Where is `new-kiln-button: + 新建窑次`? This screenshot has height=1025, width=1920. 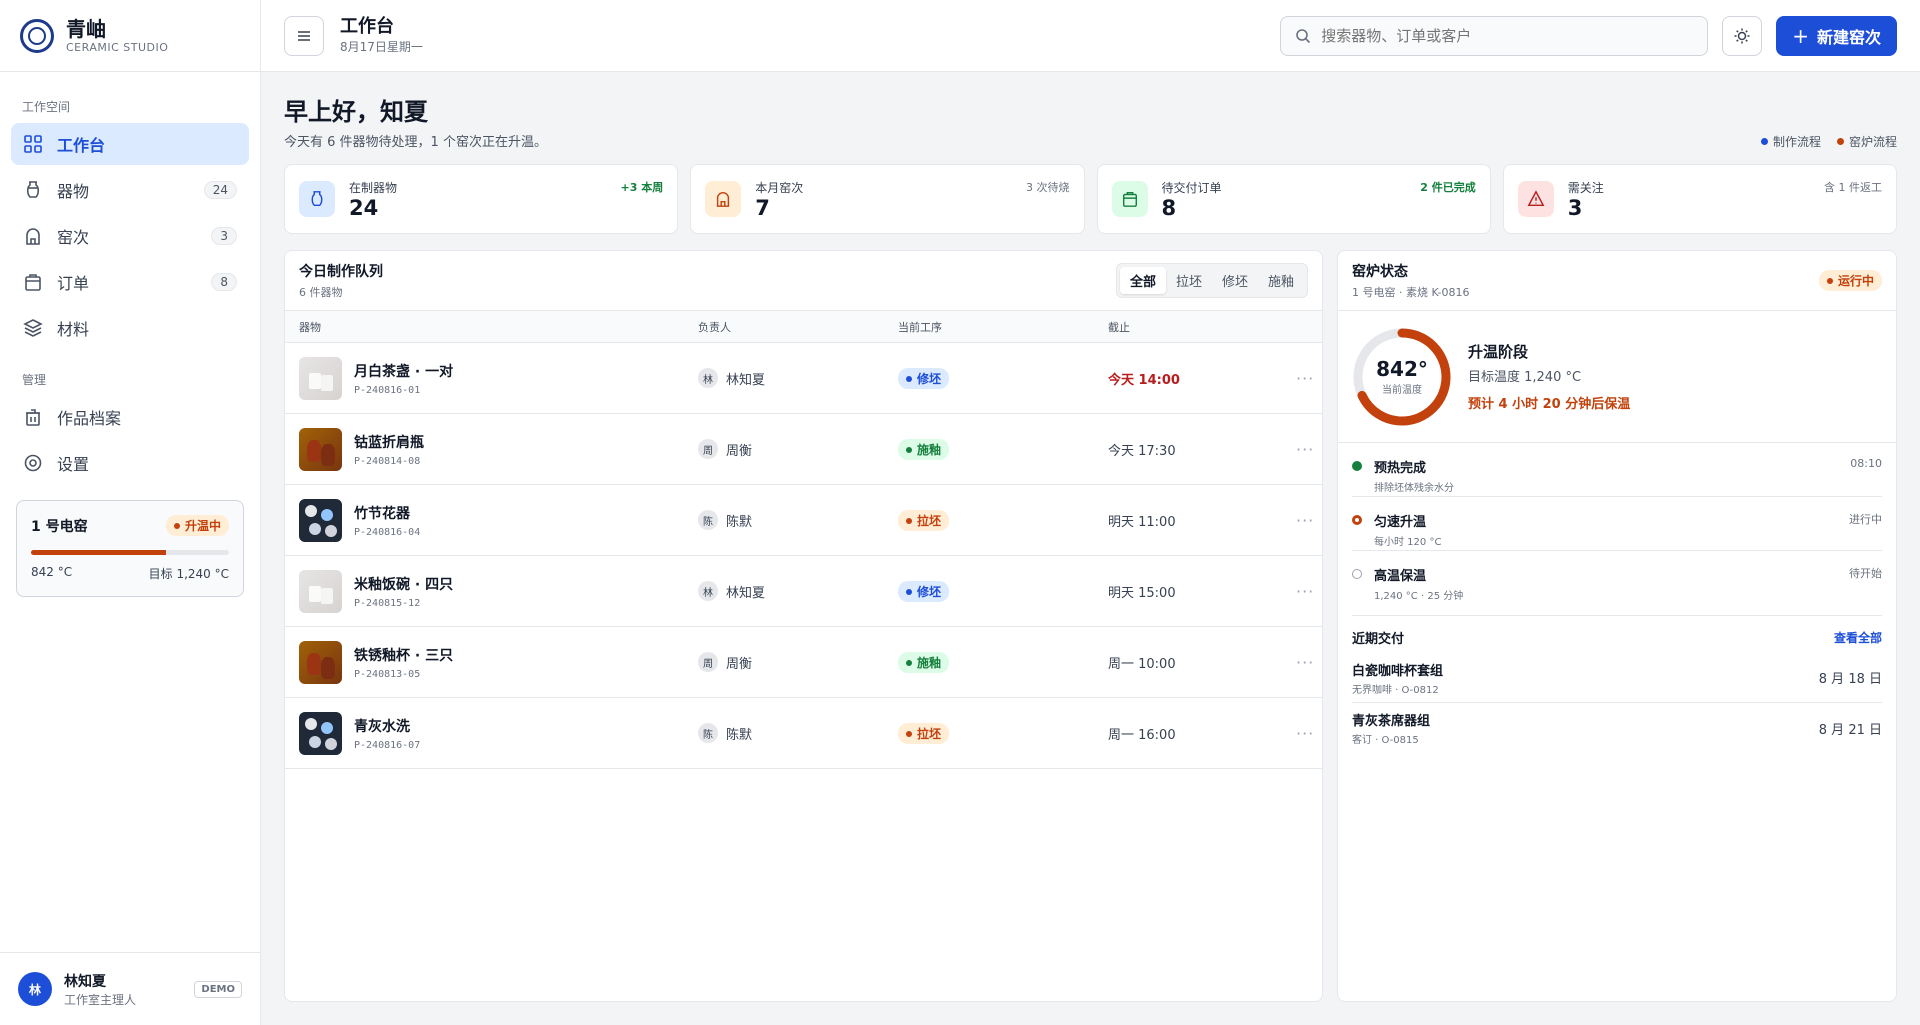
new-kiln-button: + 新建窑次 is located at coordinates (1836, 35).